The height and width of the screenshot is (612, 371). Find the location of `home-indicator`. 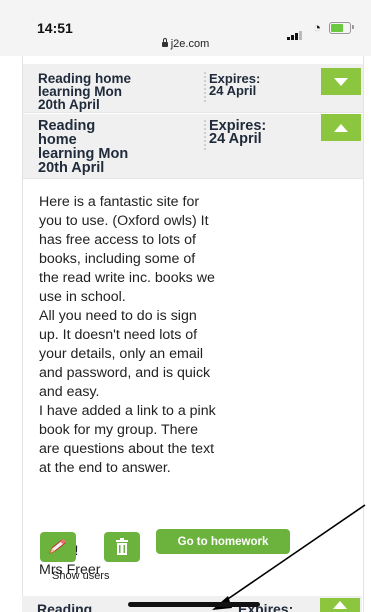

home-indicator is located at coordinates (194, 604).